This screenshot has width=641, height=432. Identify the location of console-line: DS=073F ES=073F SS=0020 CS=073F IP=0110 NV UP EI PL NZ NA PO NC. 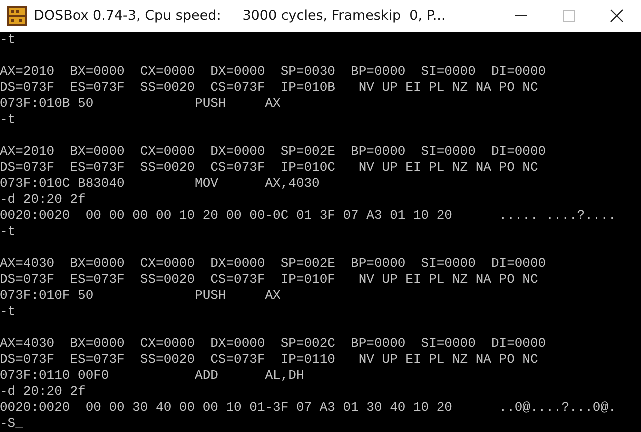
(269, 359).